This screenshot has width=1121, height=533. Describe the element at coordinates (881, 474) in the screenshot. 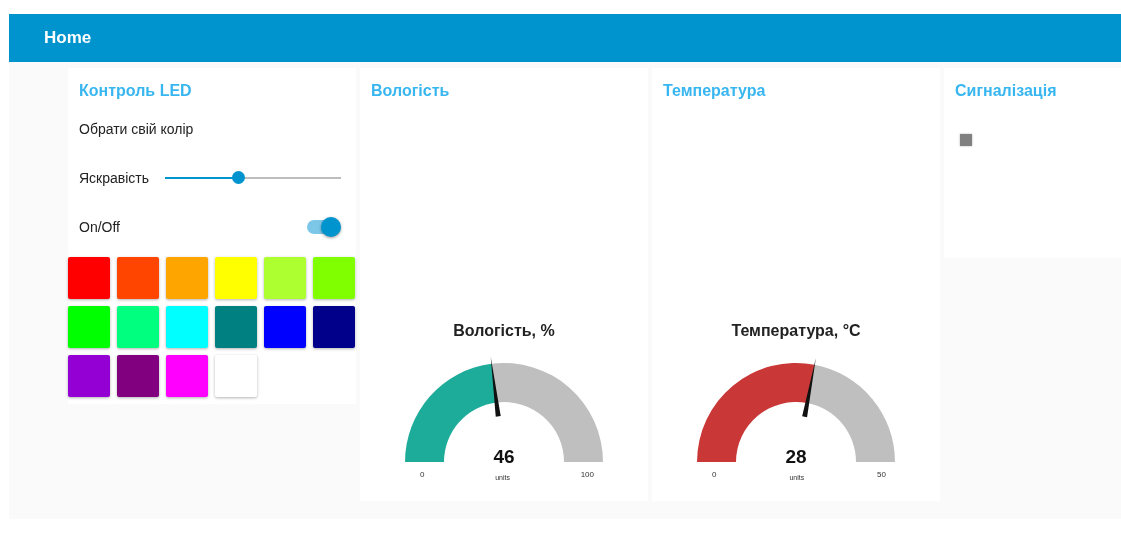

I see `gauge-max: 50` at that location.